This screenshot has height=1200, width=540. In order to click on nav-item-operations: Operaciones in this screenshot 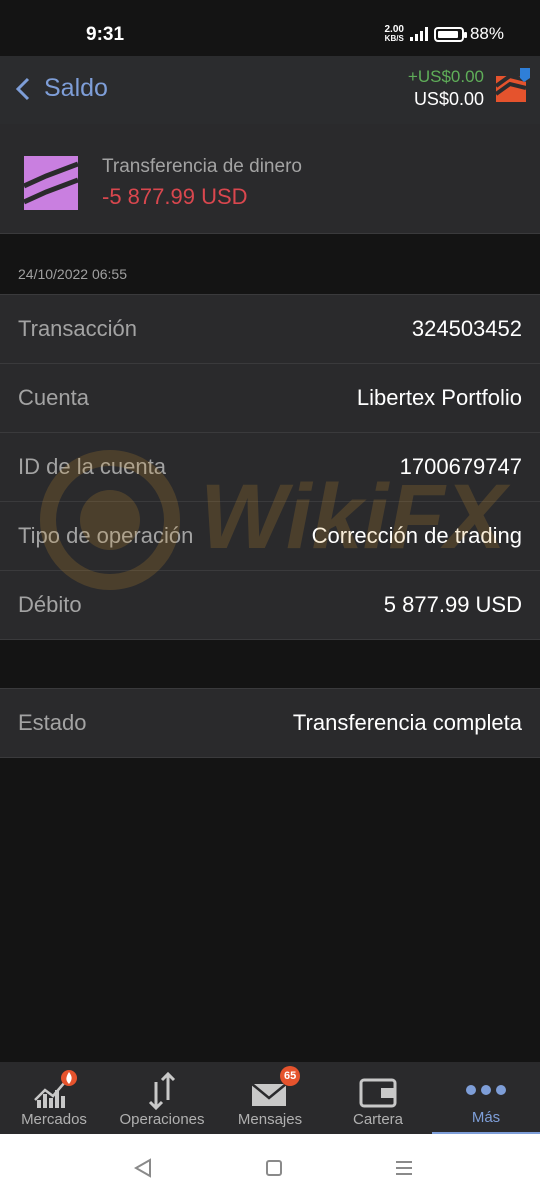, I will do `click(162, 1098)`.